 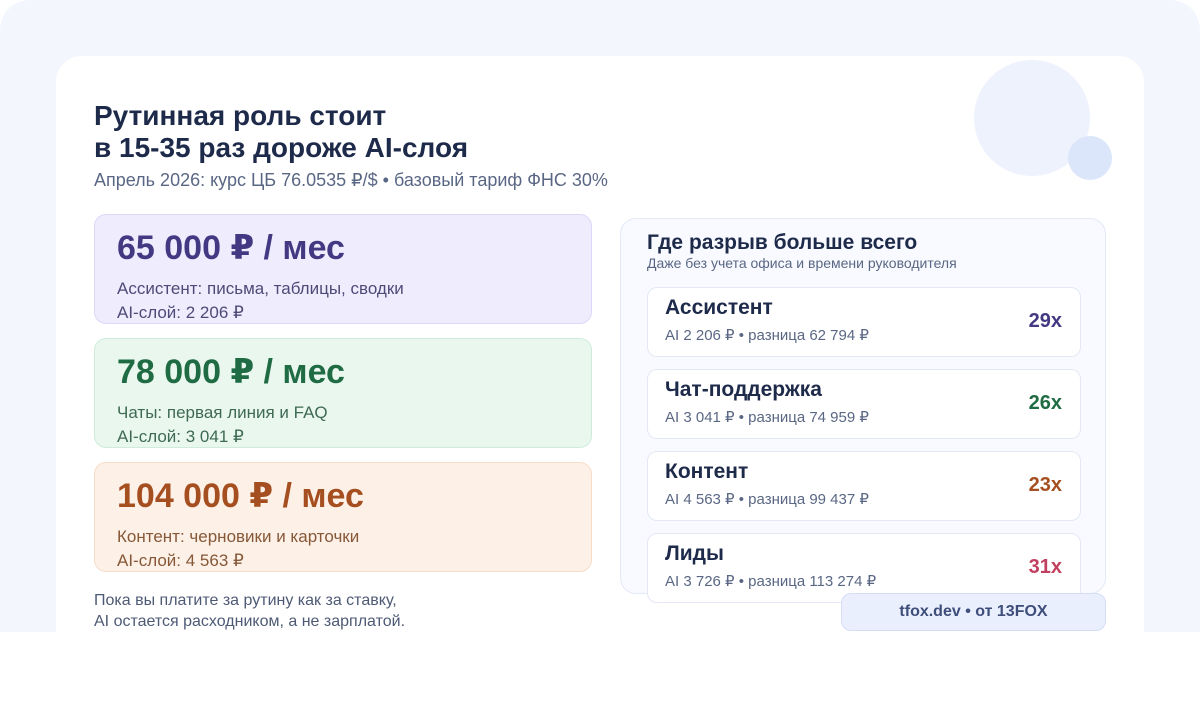 I want to click on gap-row-role: Лиды, so click(x=694, y=553).